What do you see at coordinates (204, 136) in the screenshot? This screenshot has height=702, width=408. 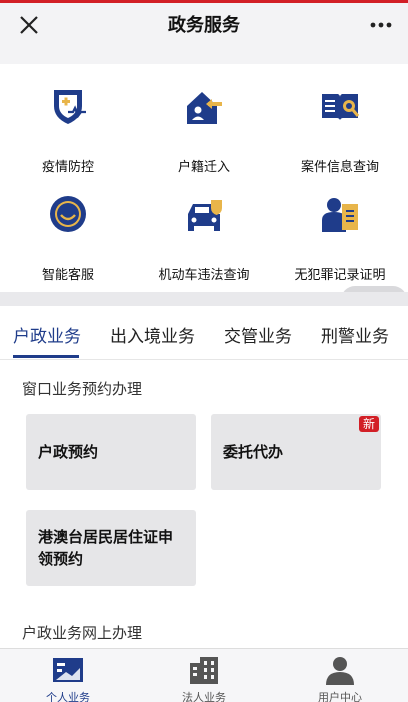 I see `service-household-transfer: 户籍迁入` at bounding box center [204, 136].